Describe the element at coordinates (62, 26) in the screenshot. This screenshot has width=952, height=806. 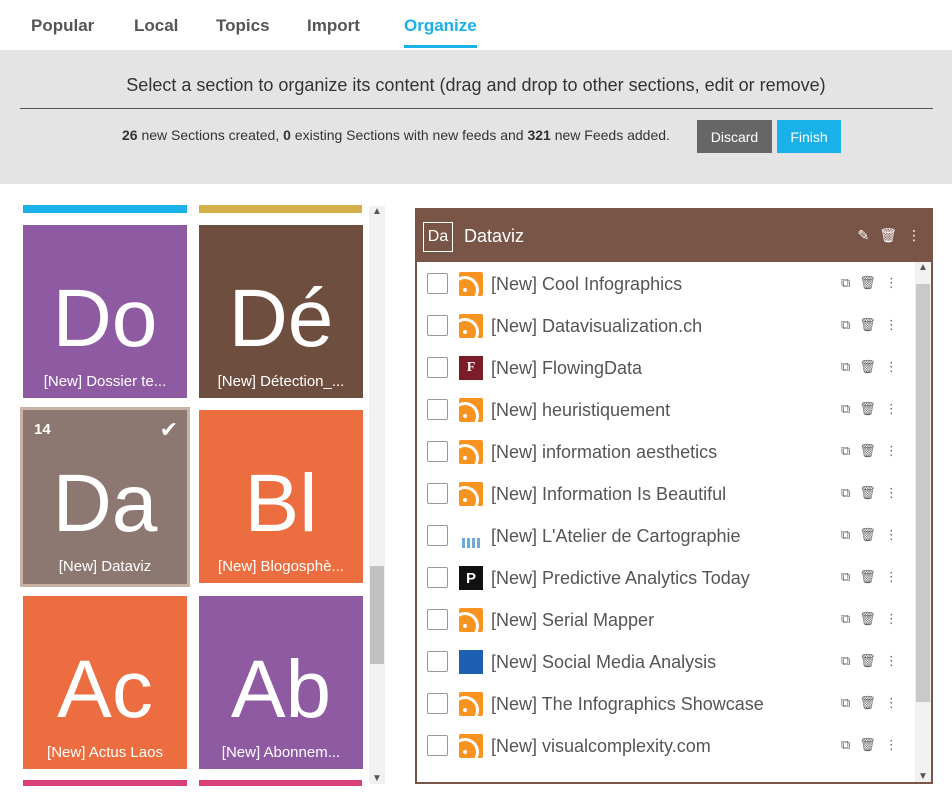
I see `tab-popular: Popular` at that location.